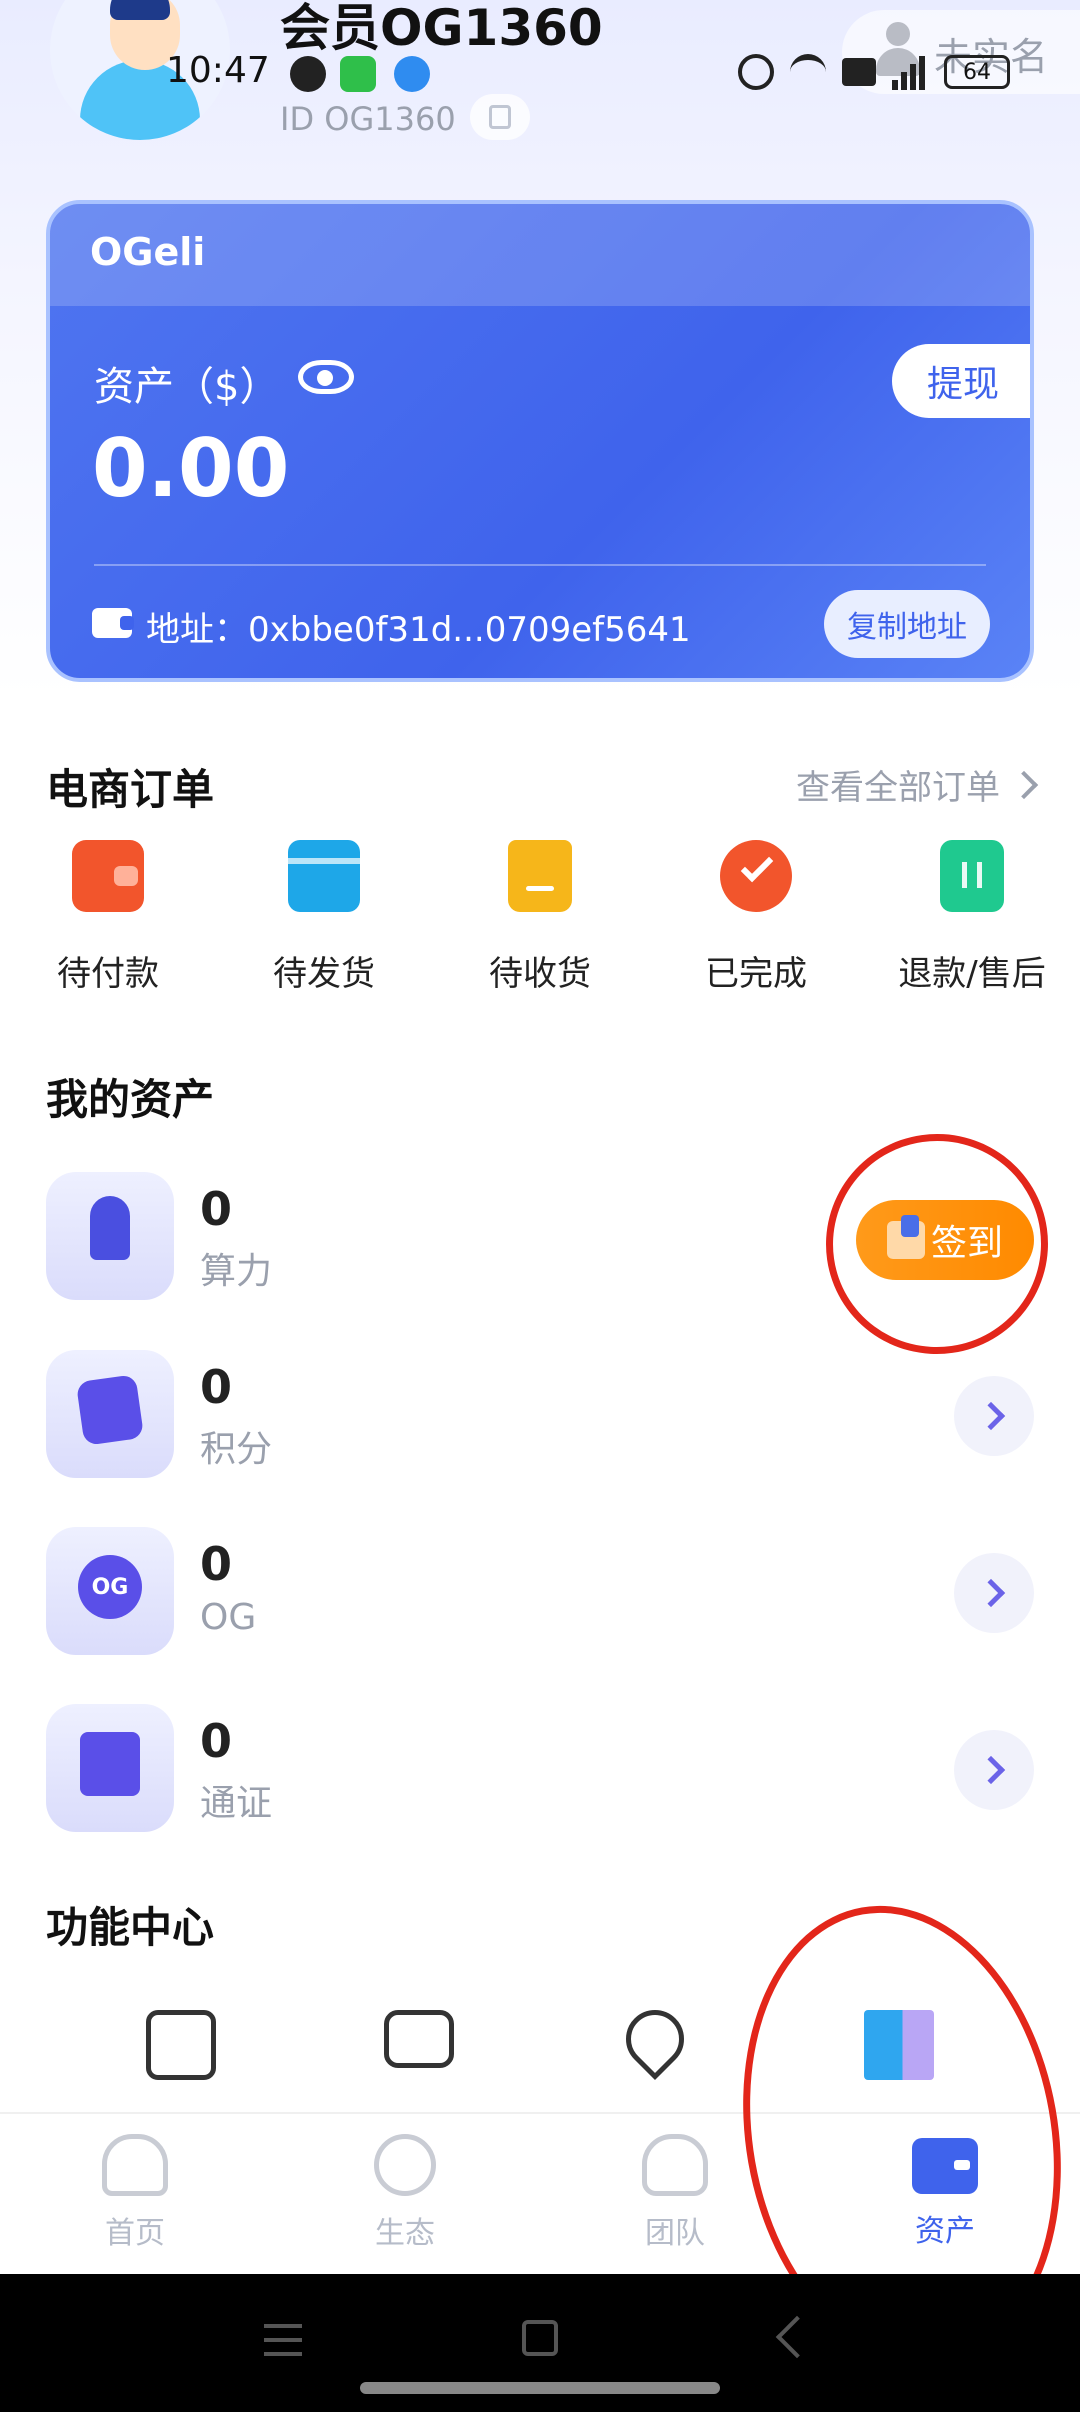 The width and height of the screenshot is (1080, 2412). Describe the element at coordinates (405, 2165) in the screenshot. I see `ecology-icon` at that location.